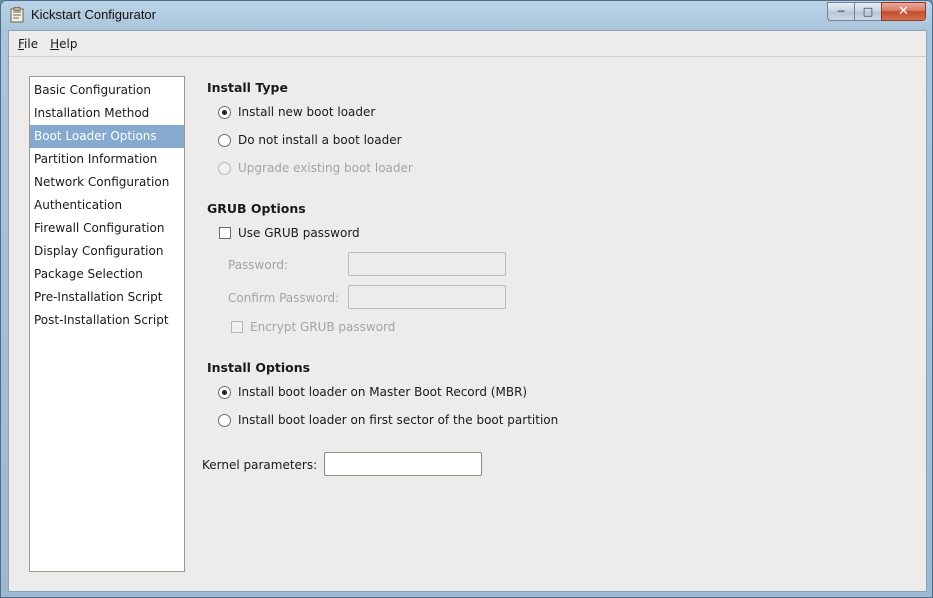  I want to click on sidebar-item-package-selection: Package Selection, so click(107, 274).